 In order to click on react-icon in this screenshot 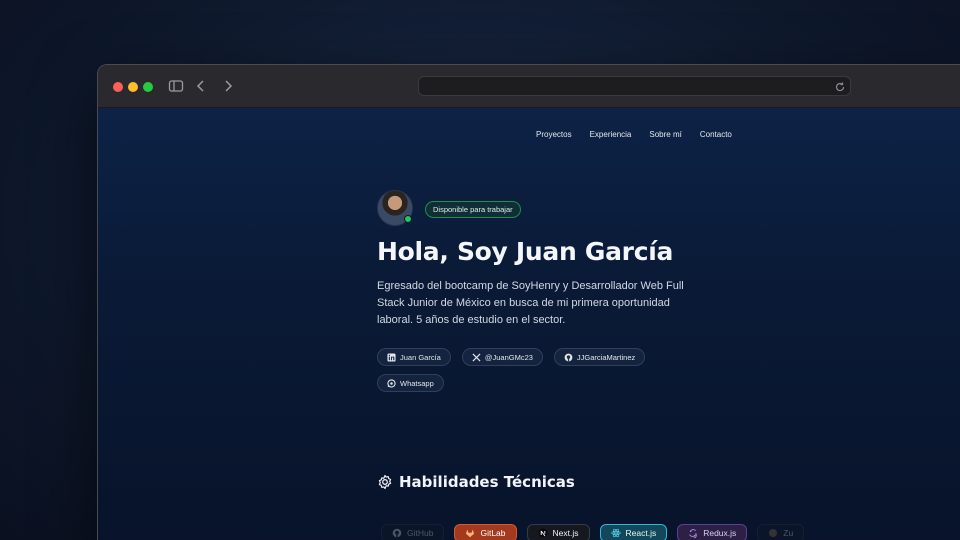, I will do `click(615, 533)`.